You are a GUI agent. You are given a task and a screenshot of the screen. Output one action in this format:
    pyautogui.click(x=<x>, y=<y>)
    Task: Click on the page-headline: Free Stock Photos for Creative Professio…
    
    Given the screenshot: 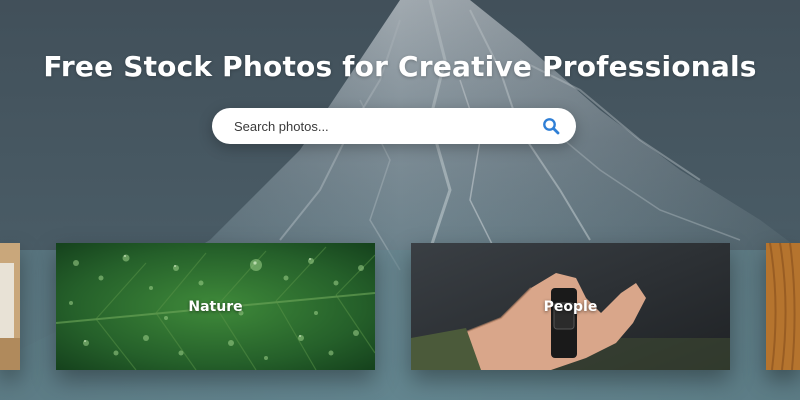 What is the action you would take?
    pyautogui.click(x=400, y=66)
    